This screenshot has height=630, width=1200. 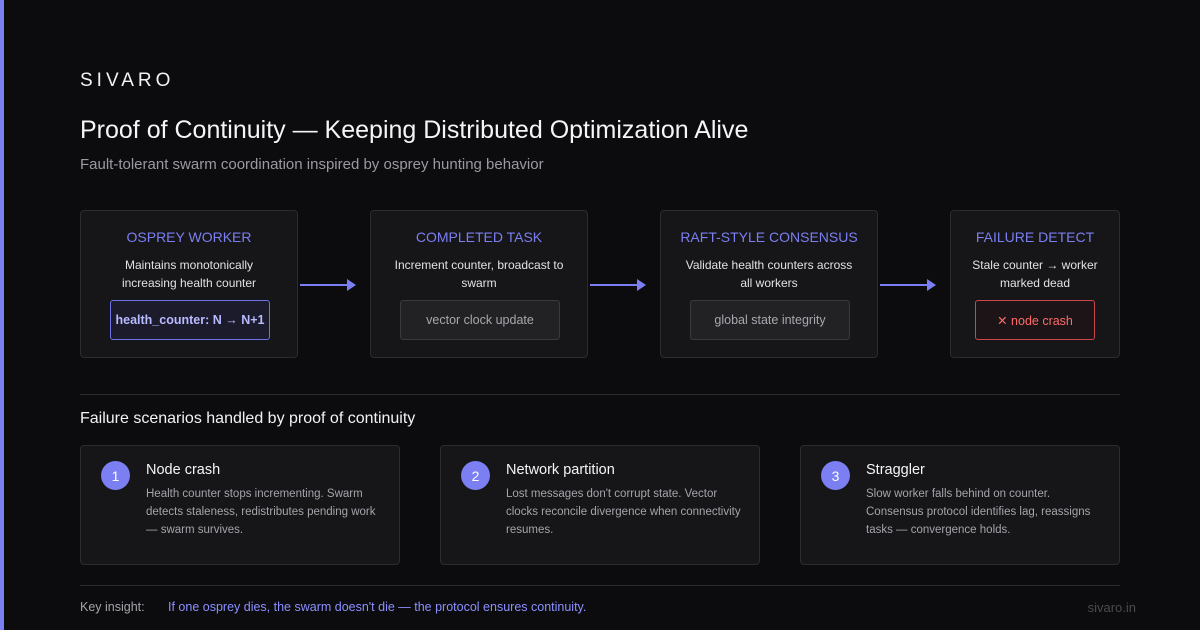 What do you see at coordinates (190, 320) in the screenshot?
I see `health-counter-chip: health_counter: N → N+1` at bounding box center [190, 320].